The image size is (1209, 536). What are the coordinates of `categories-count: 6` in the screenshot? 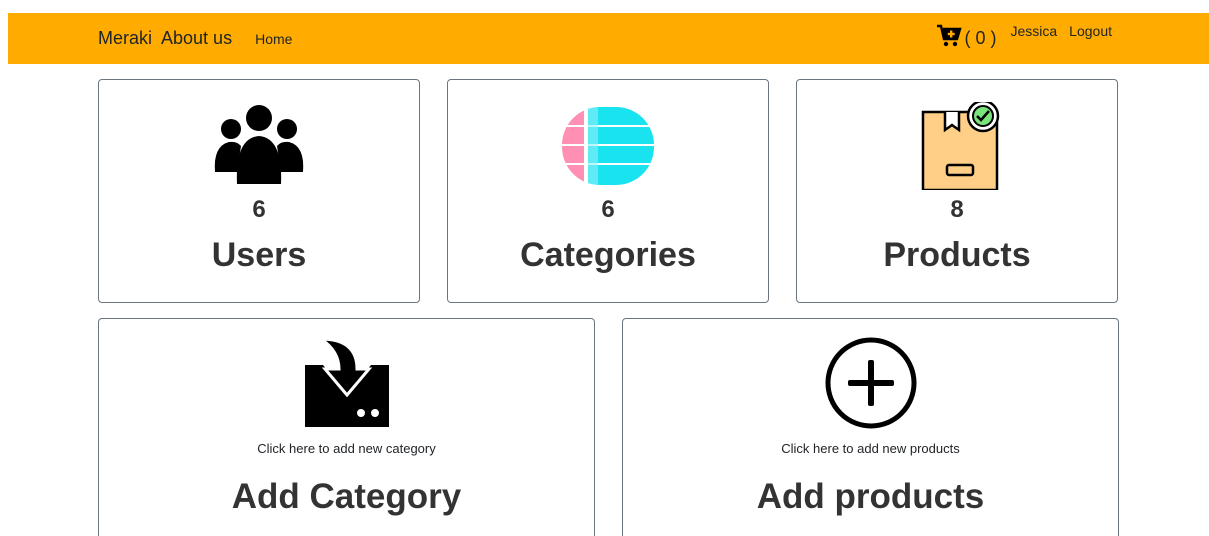 It's located at (608, 209).